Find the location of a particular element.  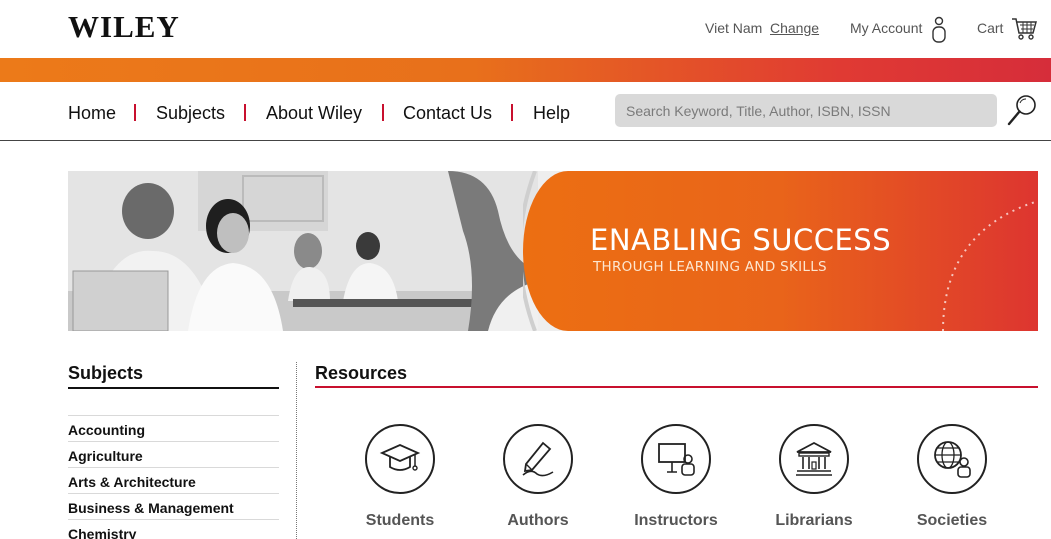

user-icon is located at coordinates (939, 30).